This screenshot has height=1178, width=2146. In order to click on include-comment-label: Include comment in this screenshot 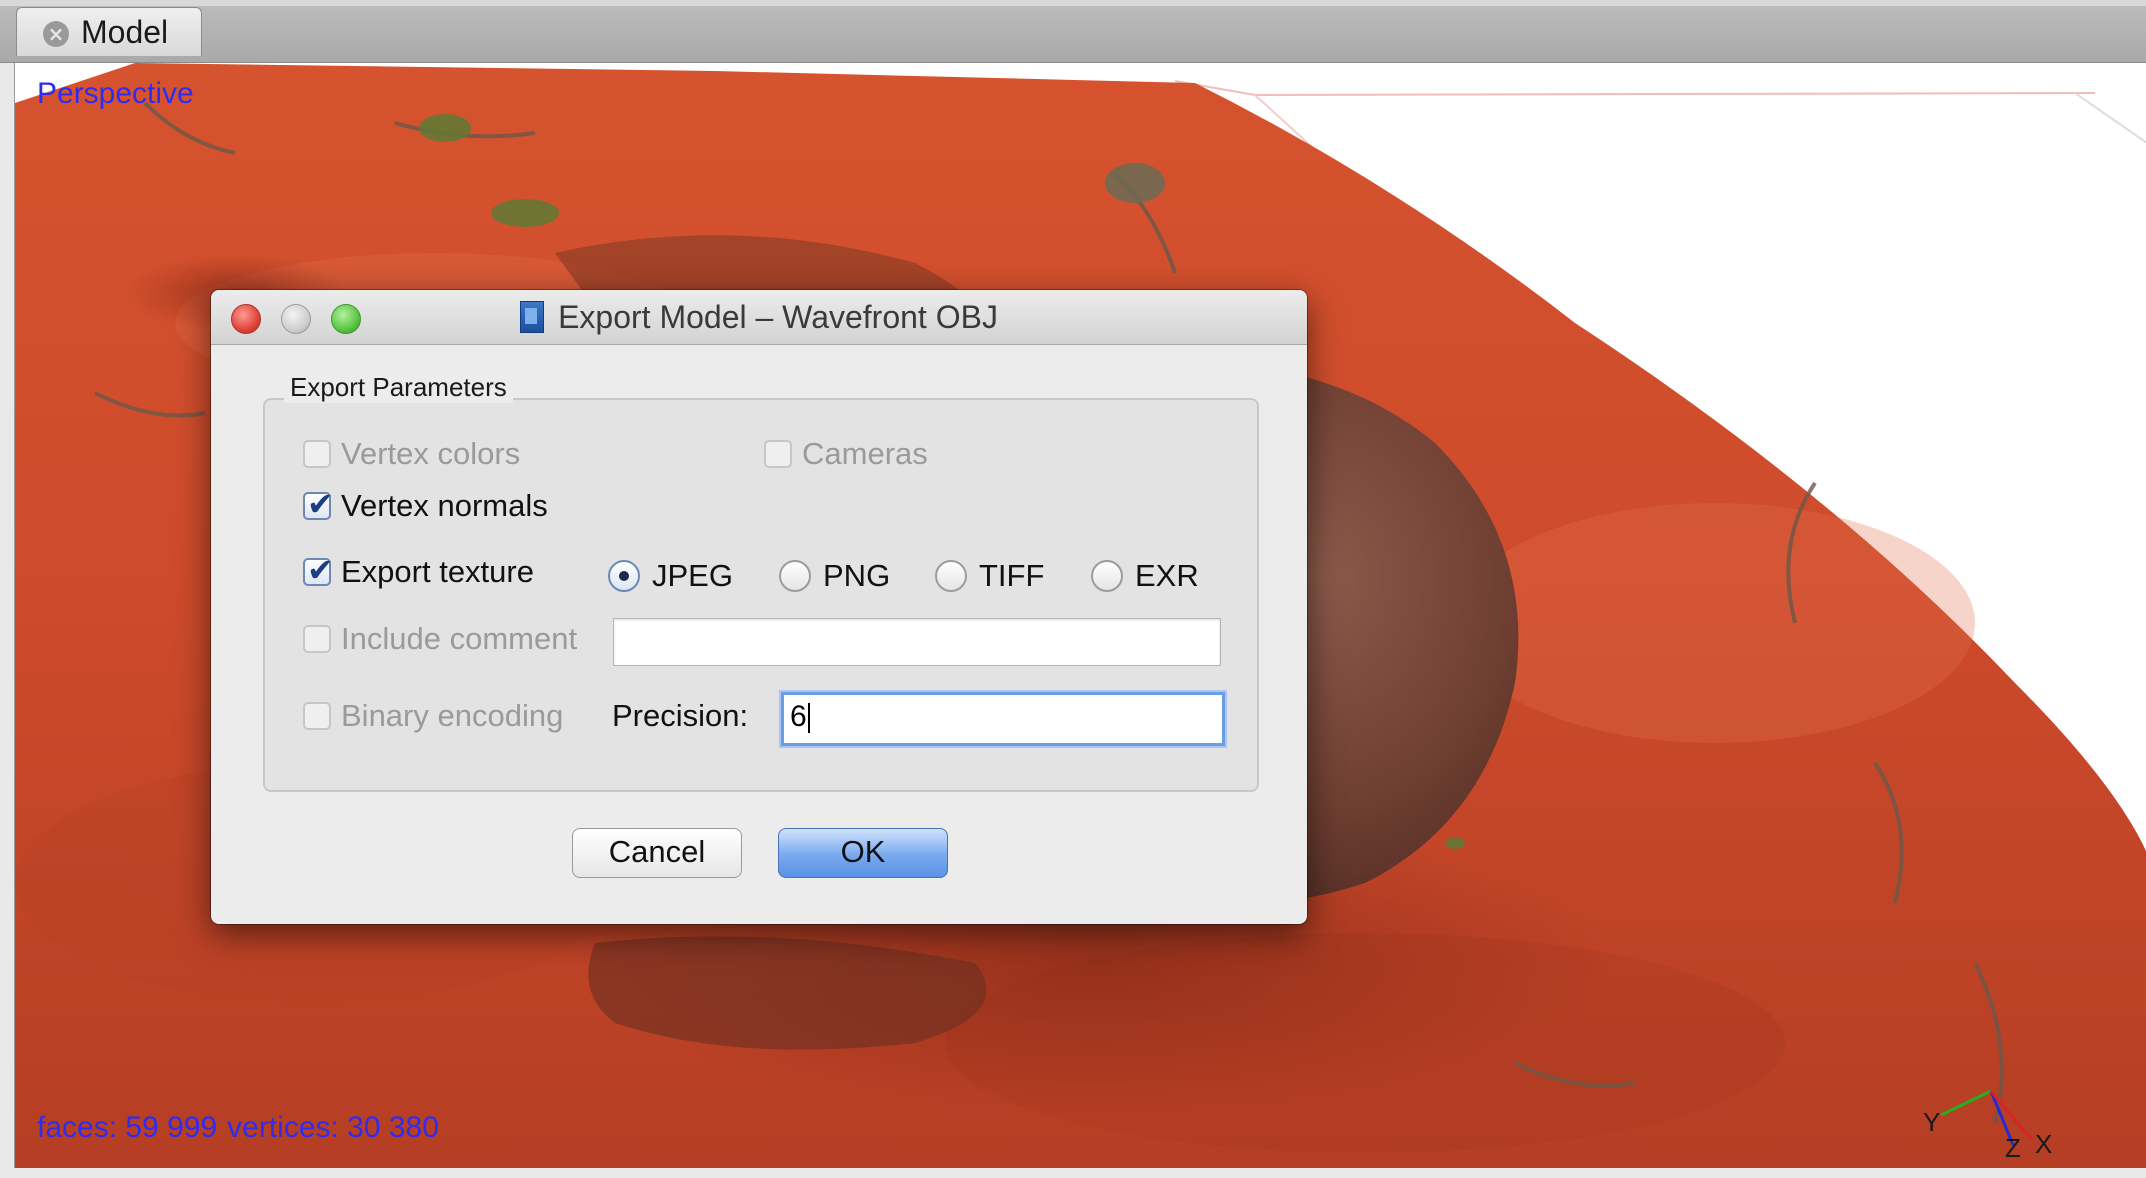, I will do `click(459, 638)`.